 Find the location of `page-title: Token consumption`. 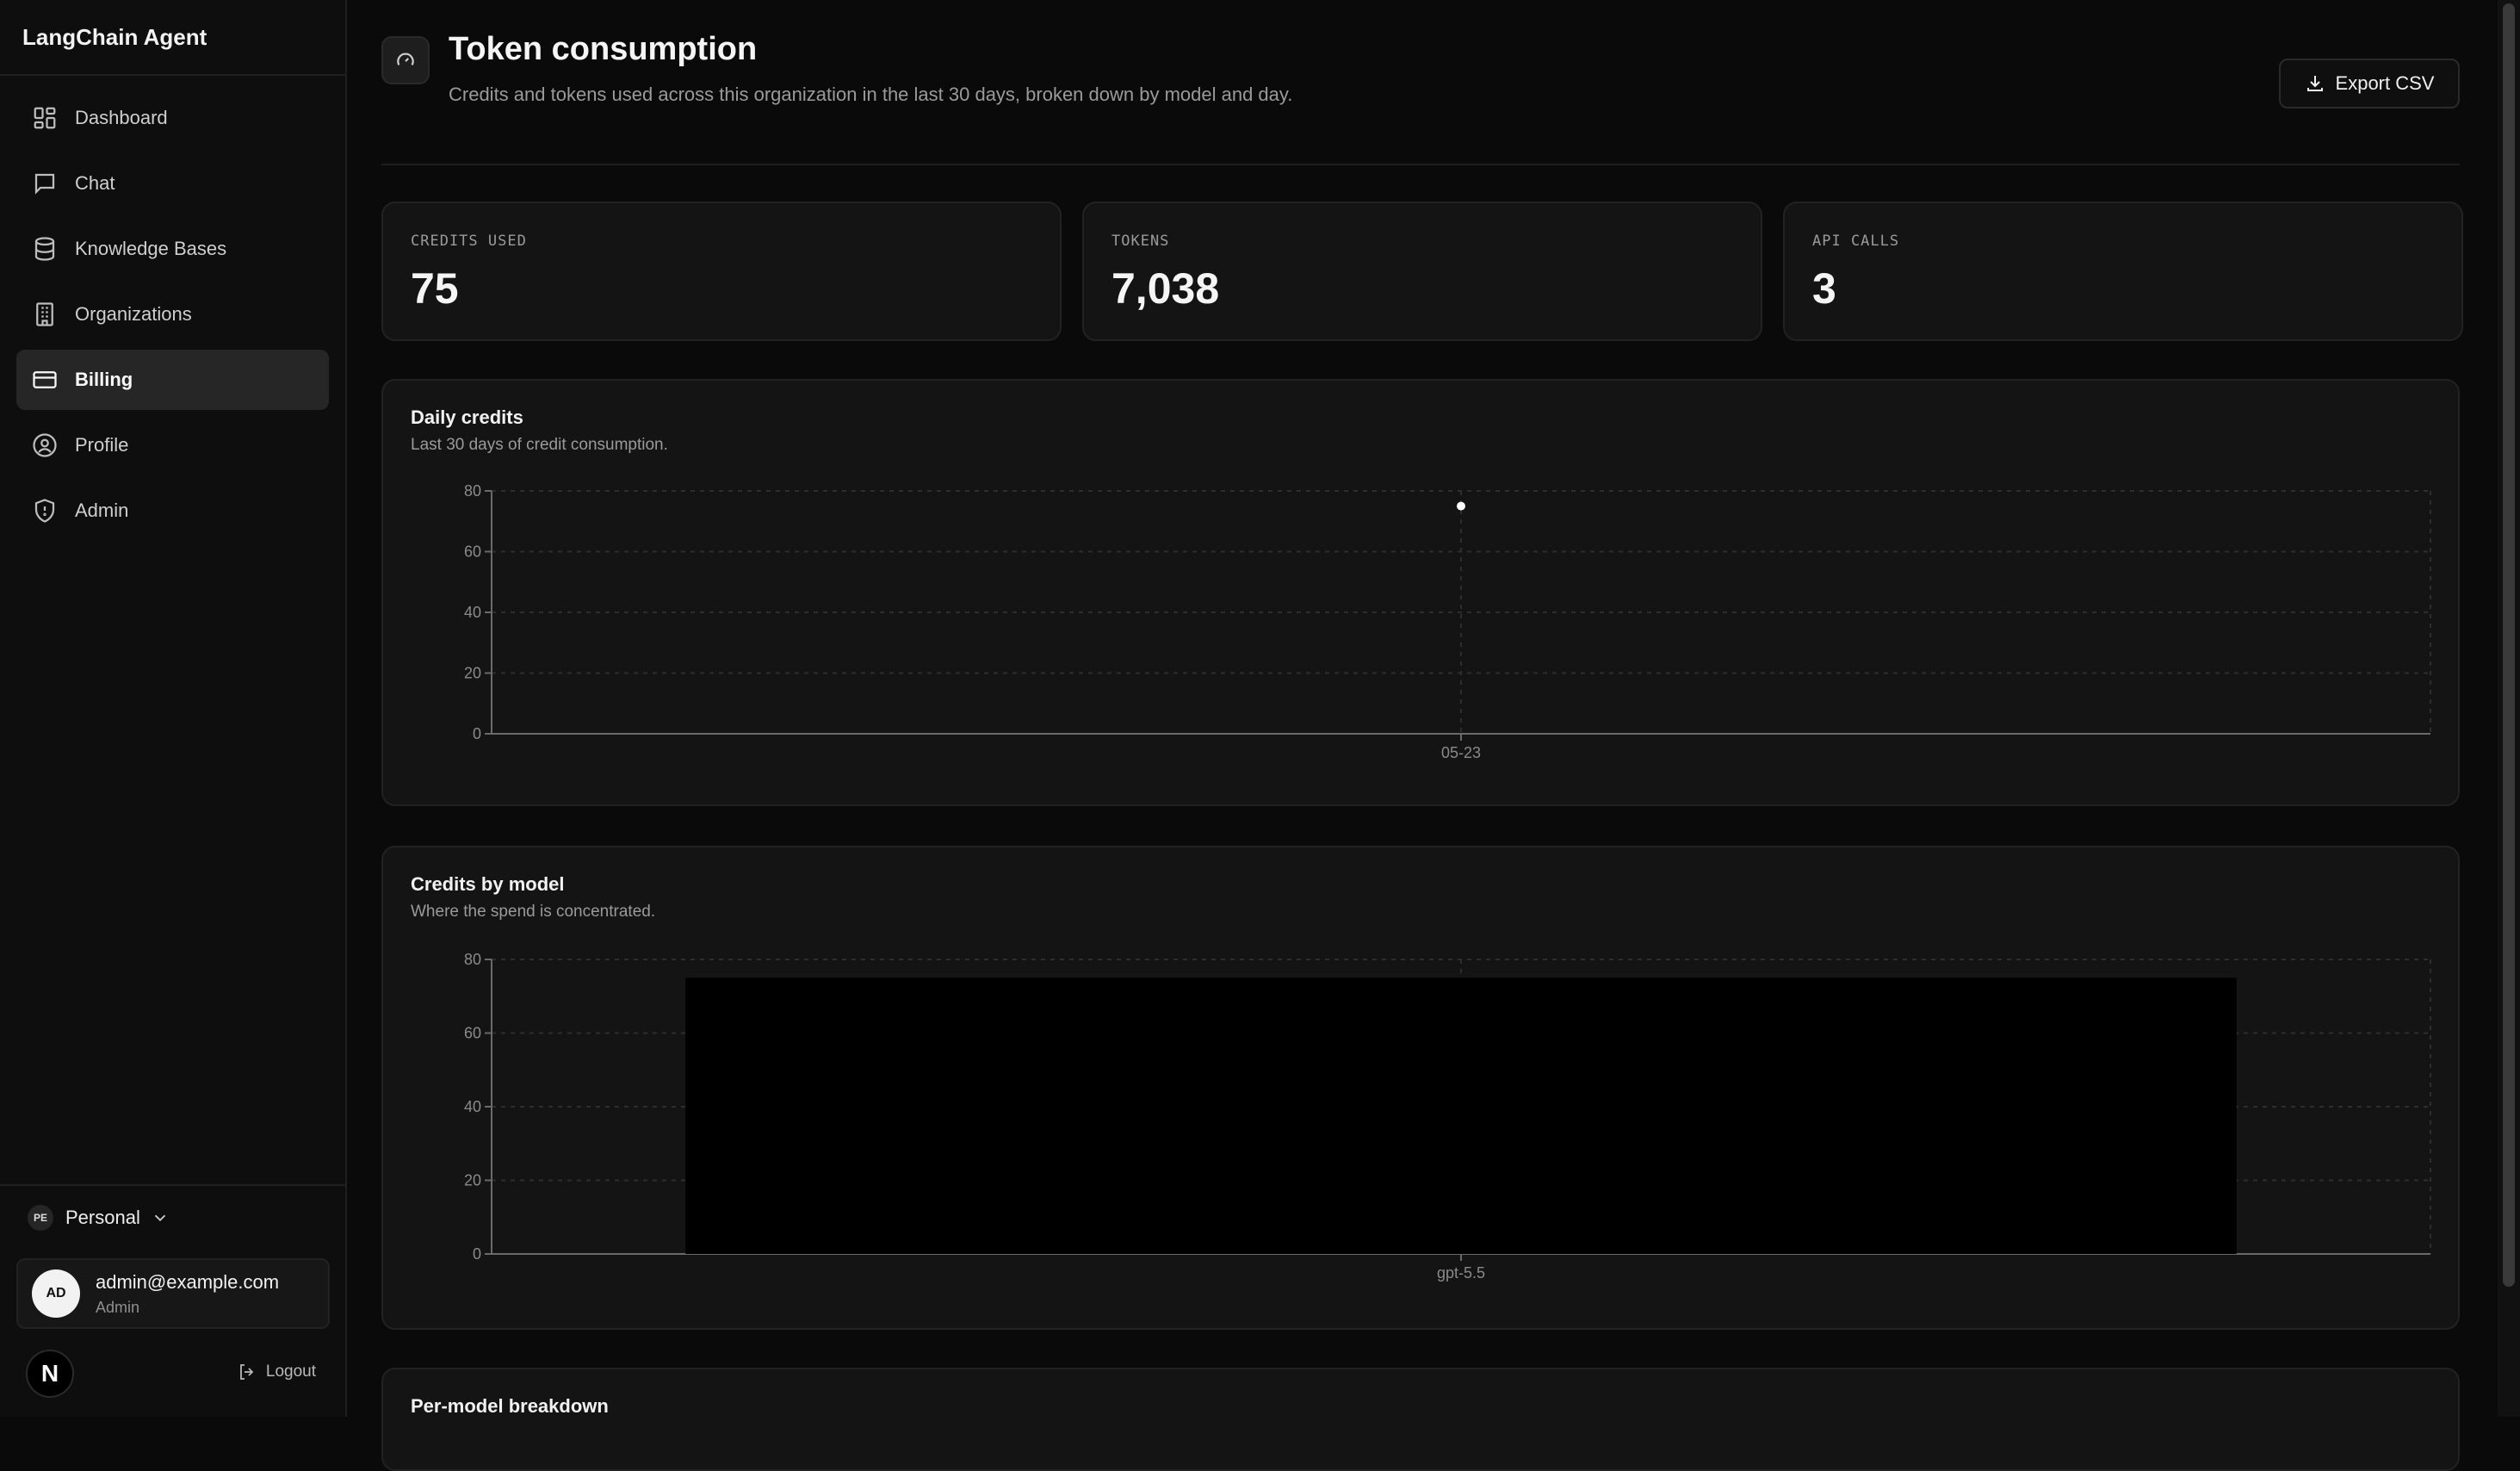

page-title: Token consumption is located at coordinates (604, 49).